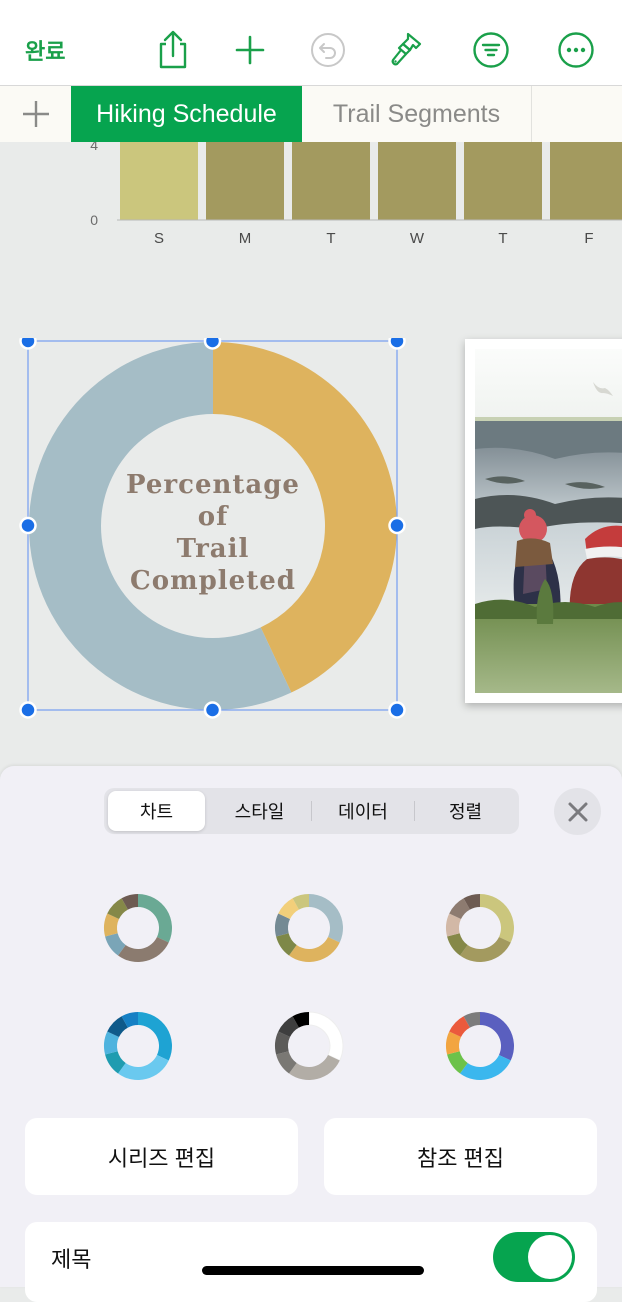  What do you see at coordinates (156, 811) in the screenshot?
I see `tab-chart: 차트` at bounding box center [156, 811].